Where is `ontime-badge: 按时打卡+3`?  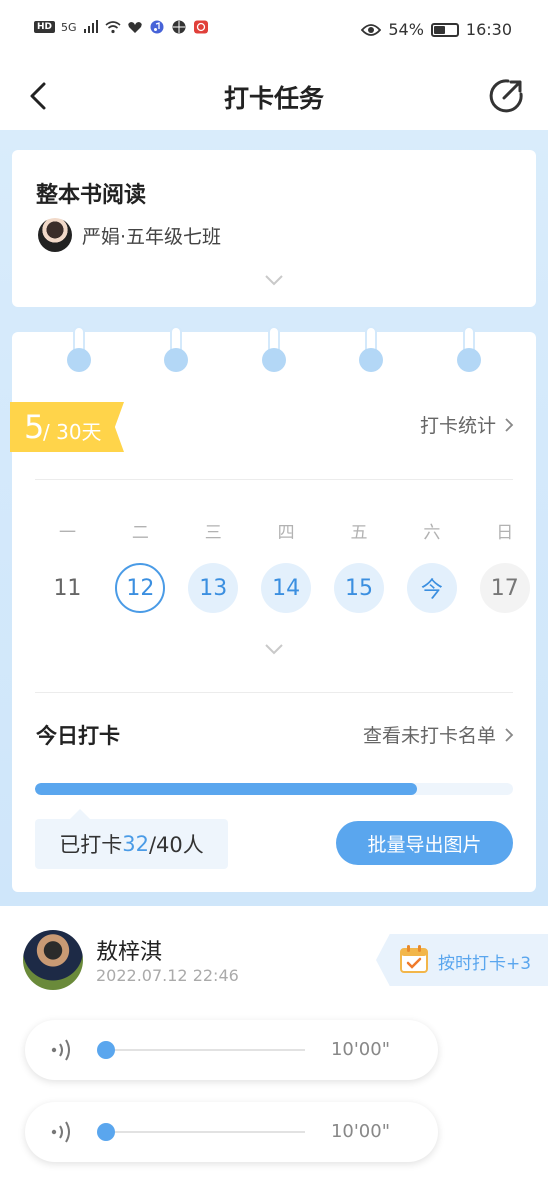 ontime-badge: 按时打卡+3 is located at coordinates (462, 960).